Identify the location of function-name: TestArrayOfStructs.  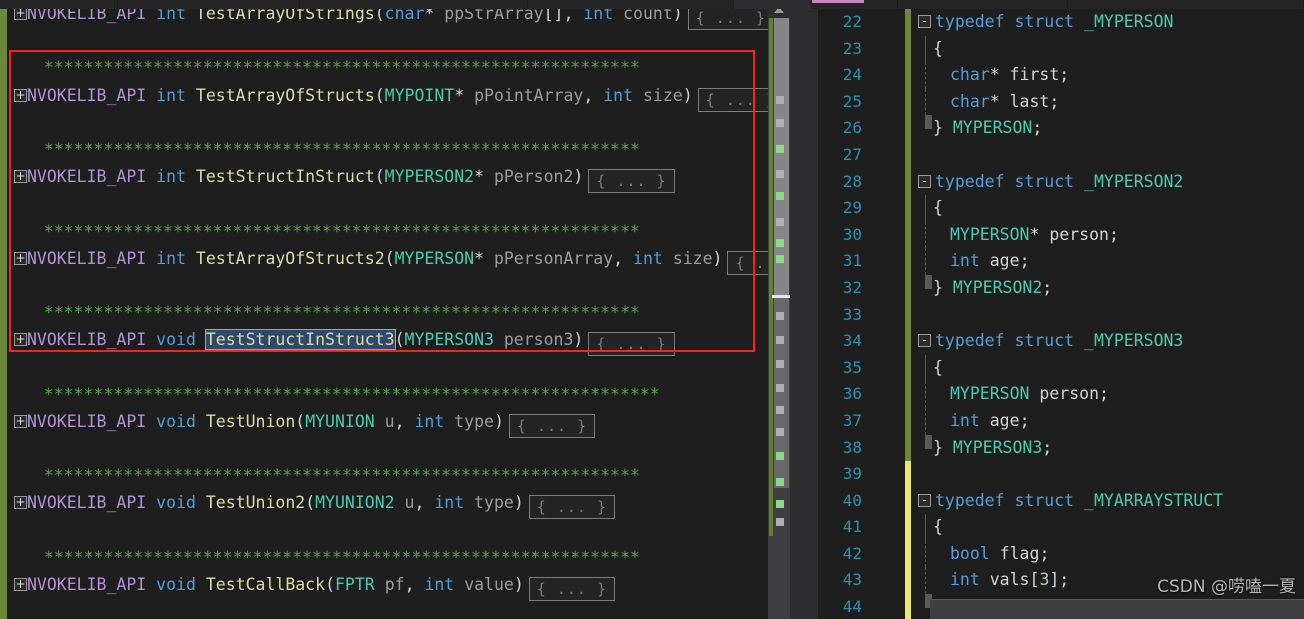
(285, 95).